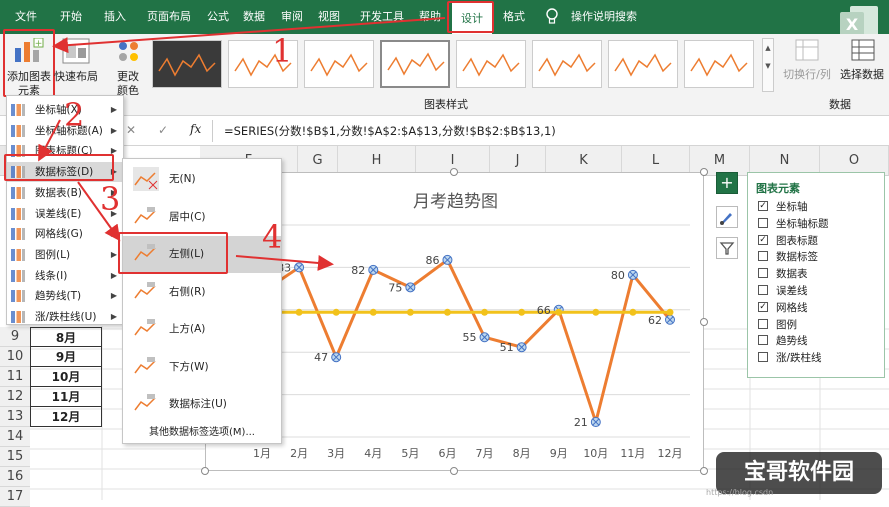  I want to click on resize-handle-bottom-left, so click(205, 471).